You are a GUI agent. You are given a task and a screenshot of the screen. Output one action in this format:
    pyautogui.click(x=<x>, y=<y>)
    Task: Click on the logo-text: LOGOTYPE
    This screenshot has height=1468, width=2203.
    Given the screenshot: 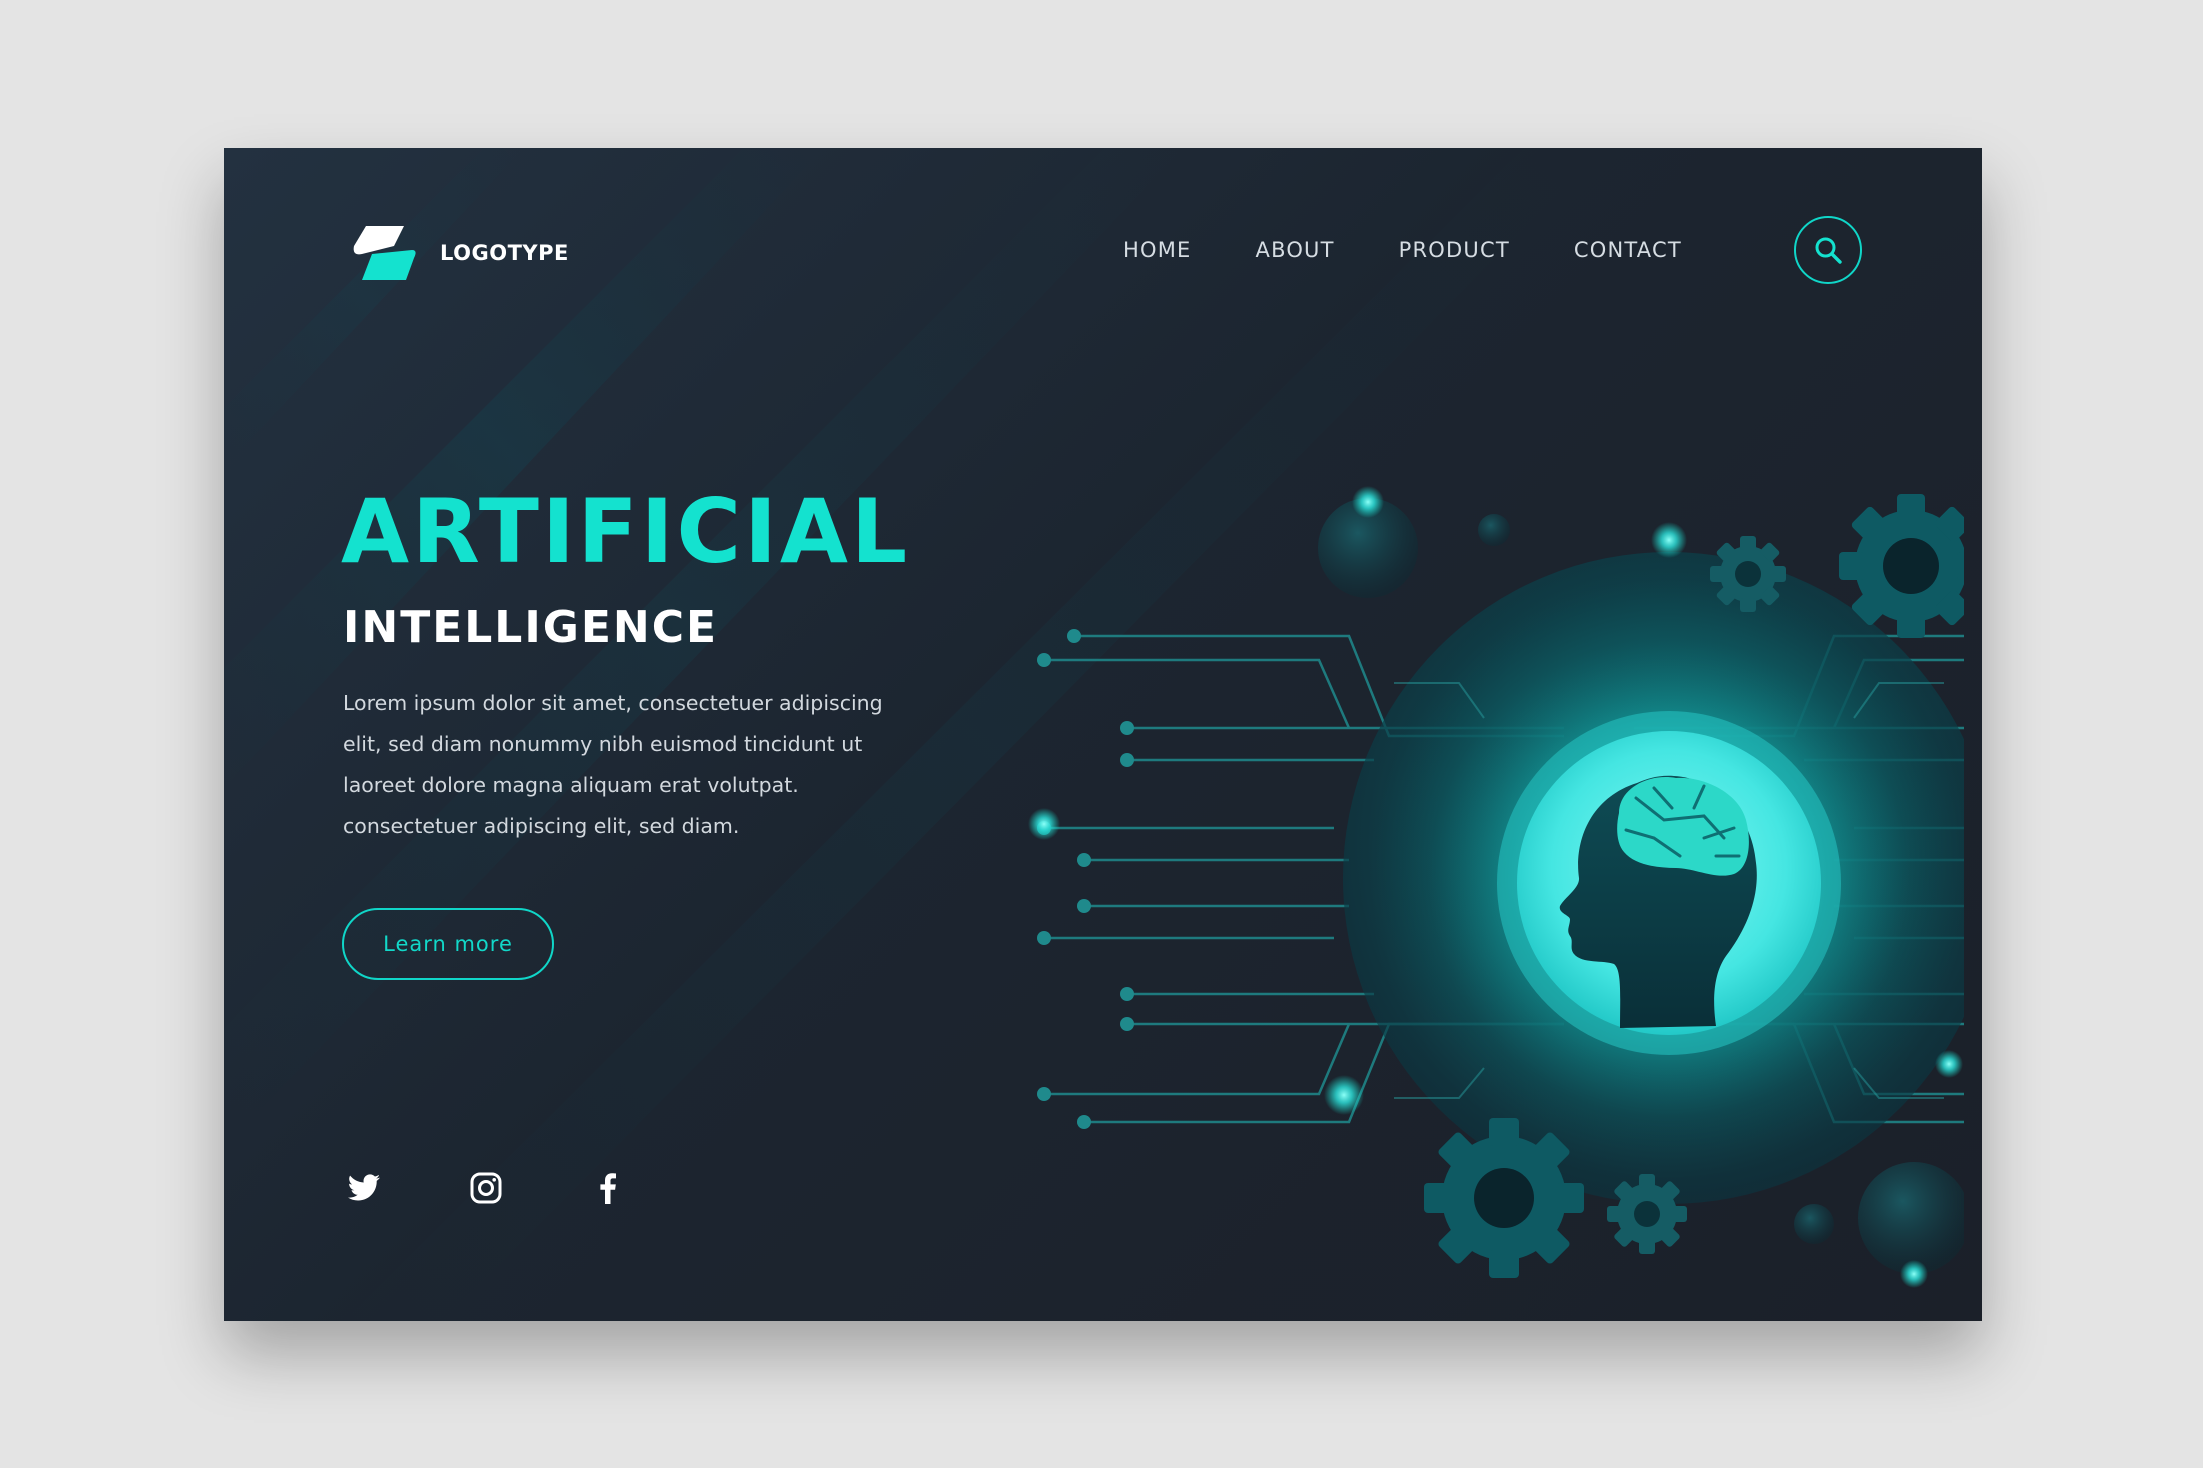 What is the action you would take?
    pyautogui.click(x=504, y=253)
    